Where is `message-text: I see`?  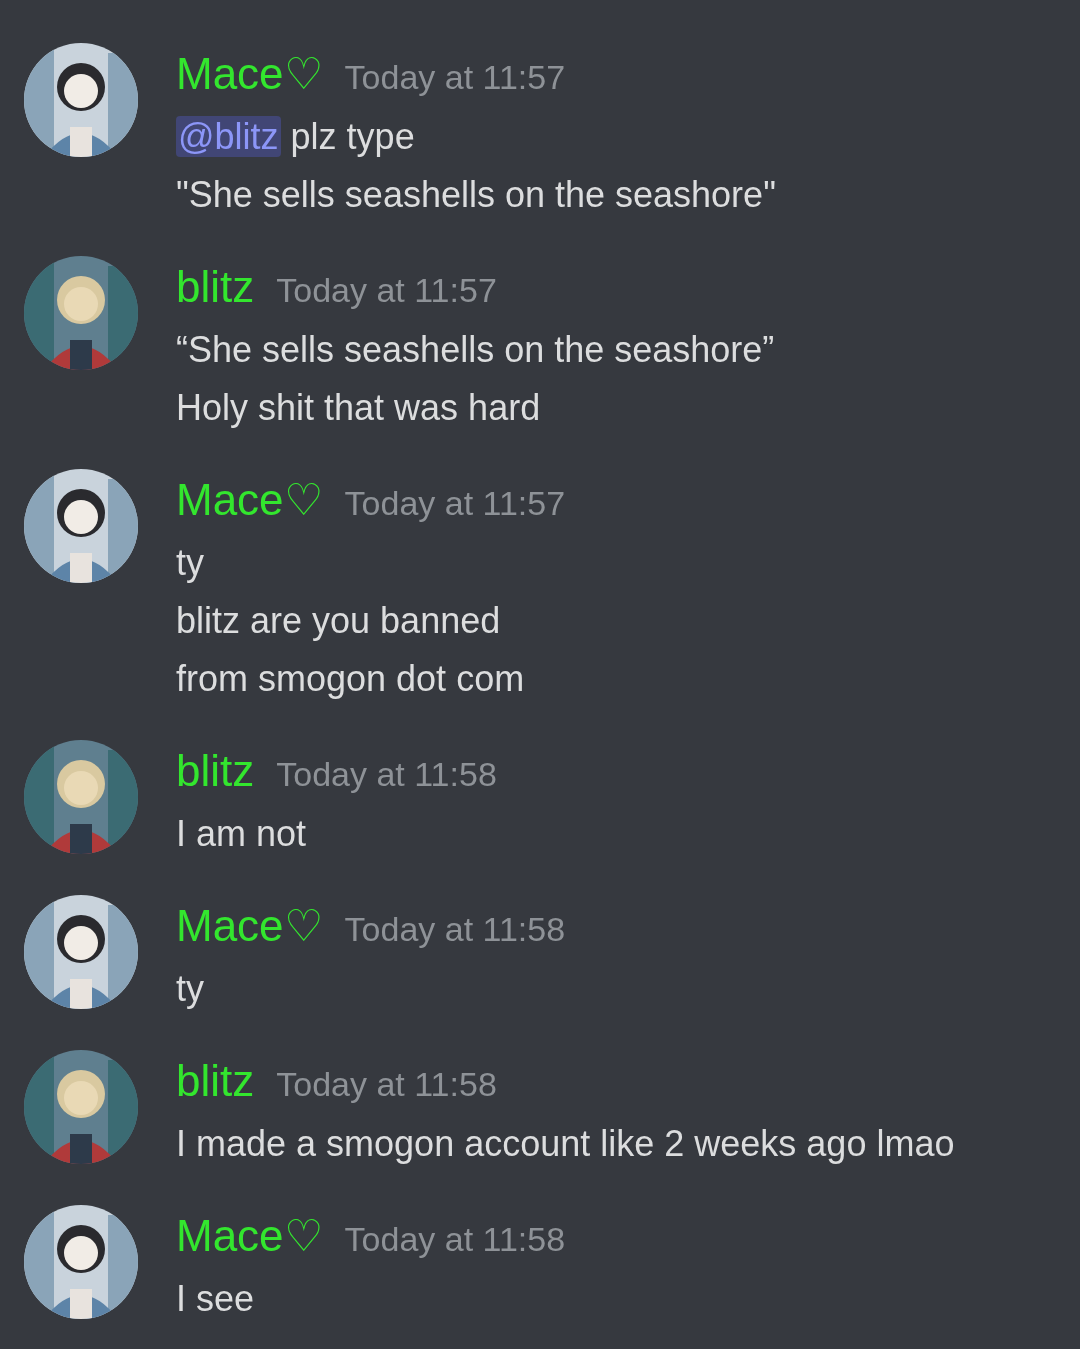
message-text: I see is located at coordinates (216, 1299).